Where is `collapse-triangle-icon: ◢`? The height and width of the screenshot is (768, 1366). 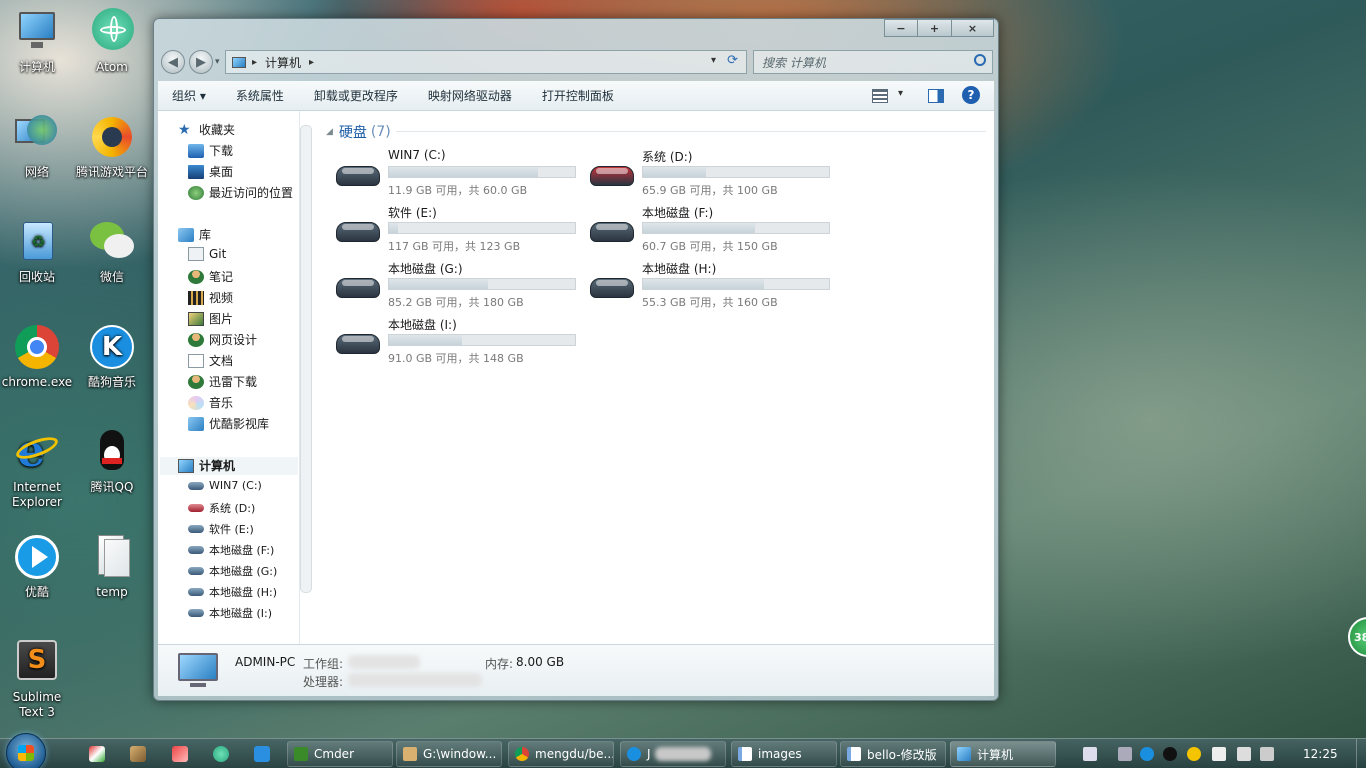
collapse-triangle-icon: ◢ is located at coordinates (329, 132).